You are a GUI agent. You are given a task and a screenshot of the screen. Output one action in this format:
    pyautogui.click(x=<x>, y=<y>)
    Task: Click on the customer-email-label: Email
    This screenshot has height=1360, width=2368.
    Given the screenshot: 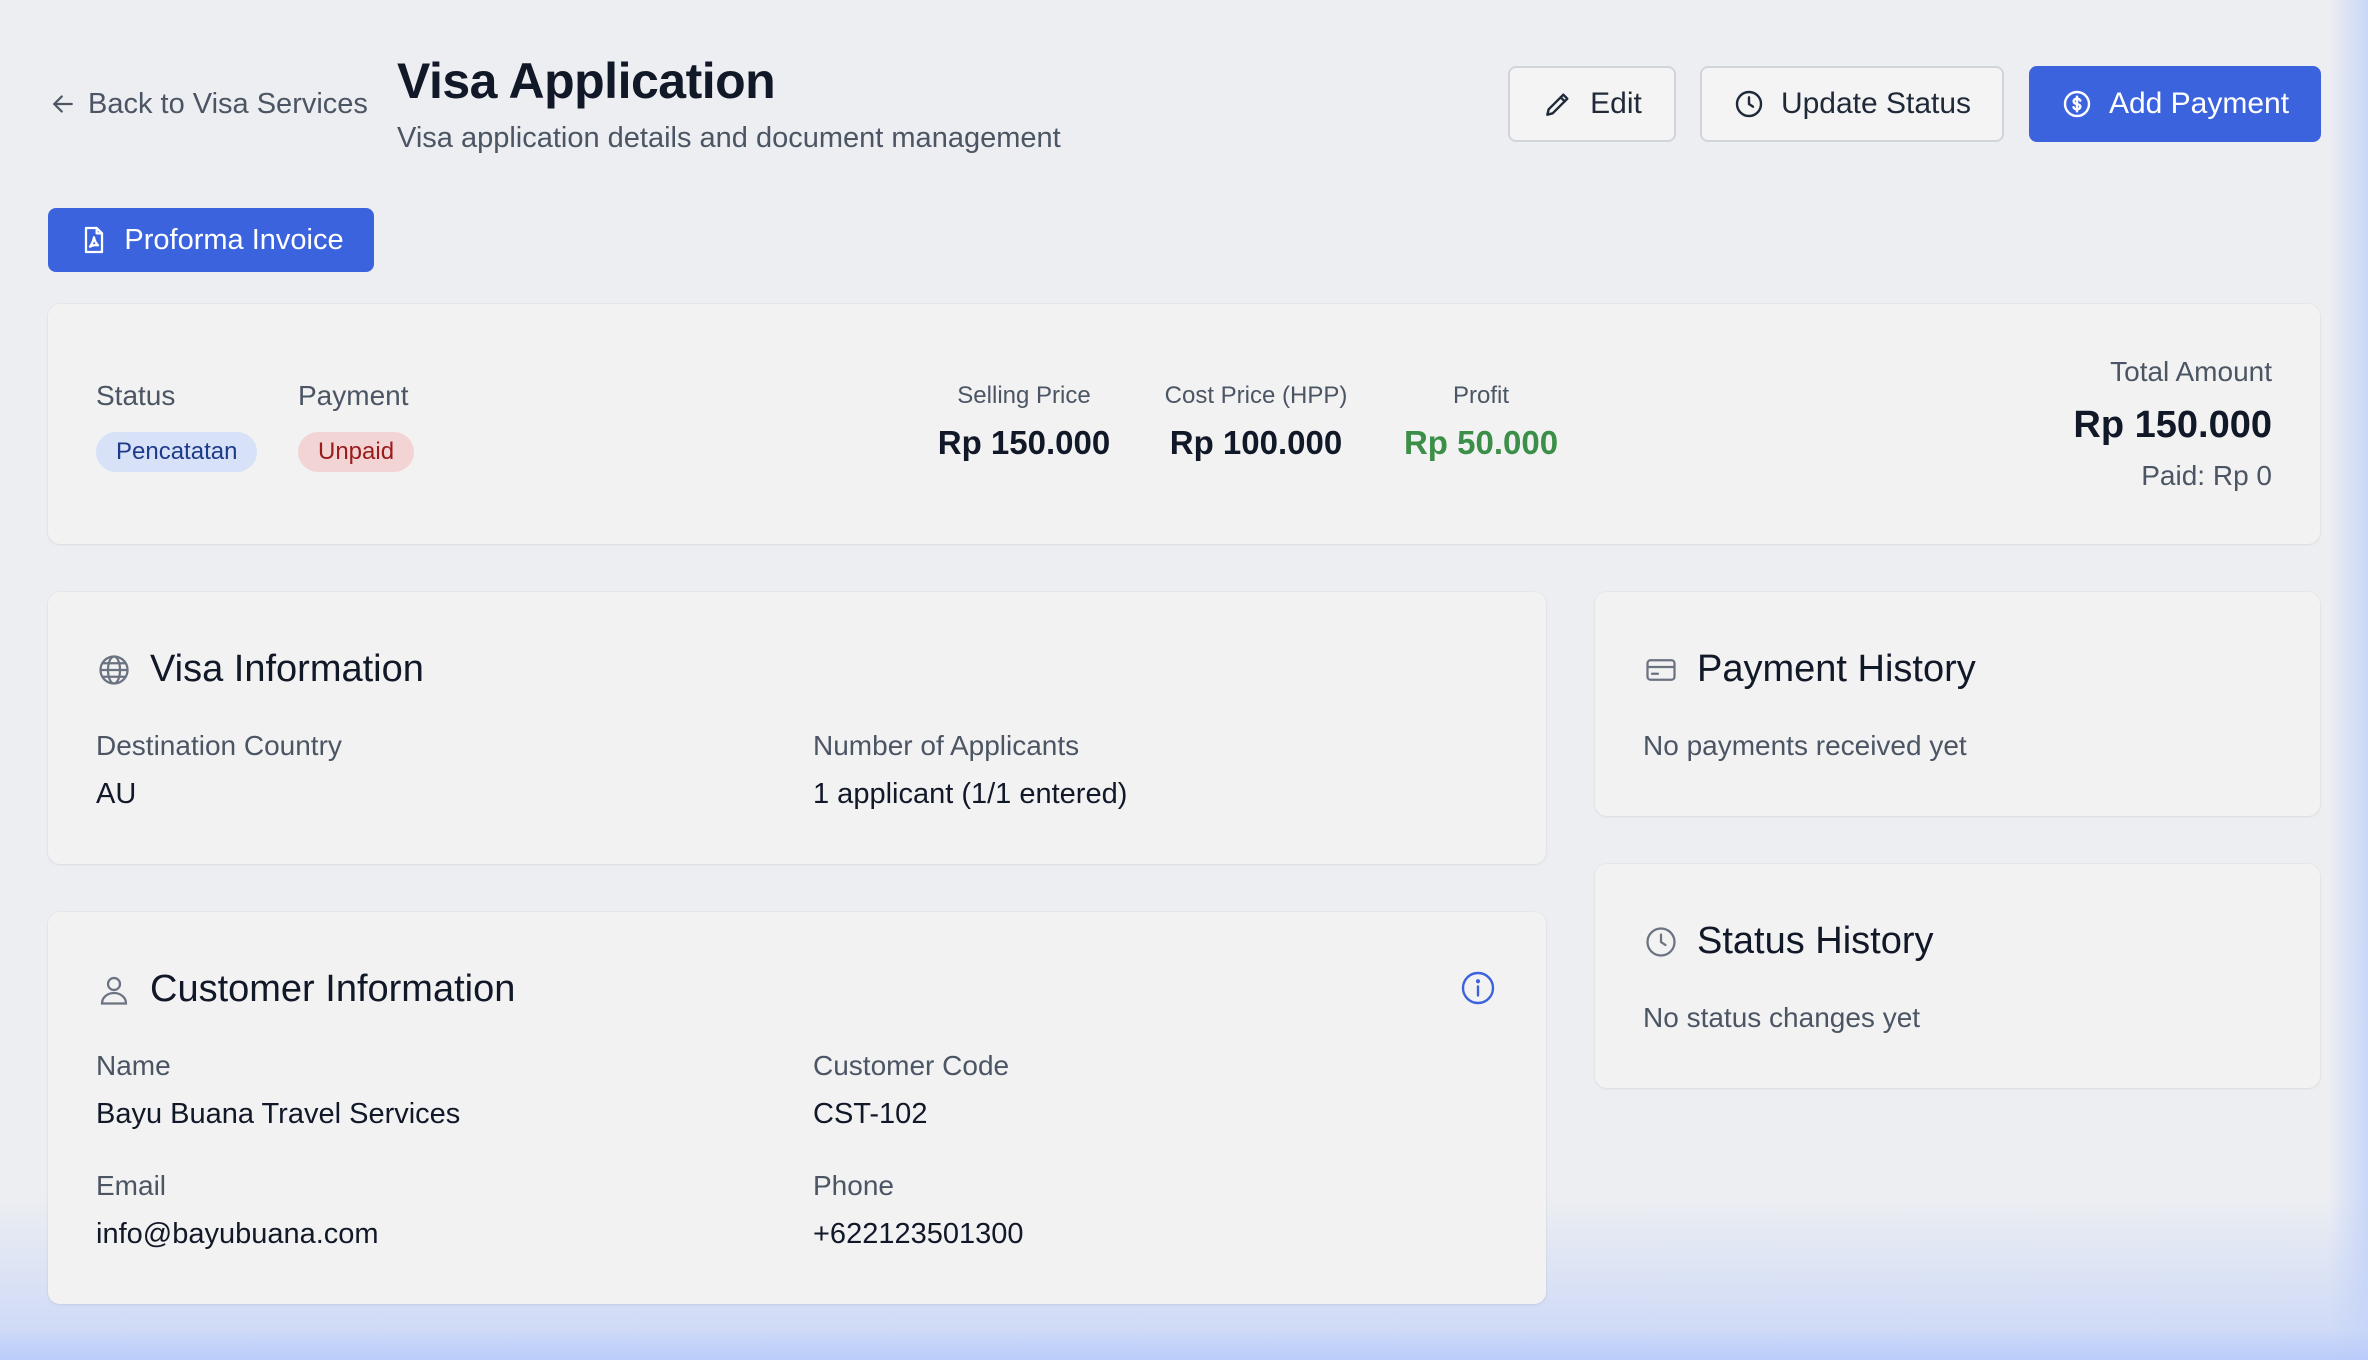 What is the action you would take?
    pyautogui.click(x=131, y=1185)
    